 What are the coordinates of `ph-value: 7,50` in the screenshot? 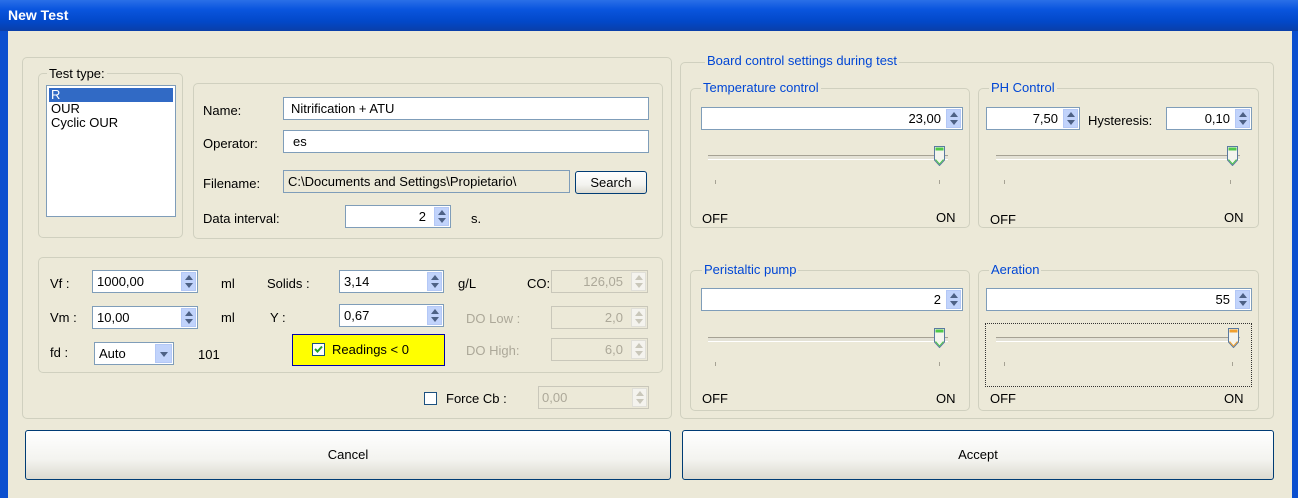 It's located at (1045, 118).